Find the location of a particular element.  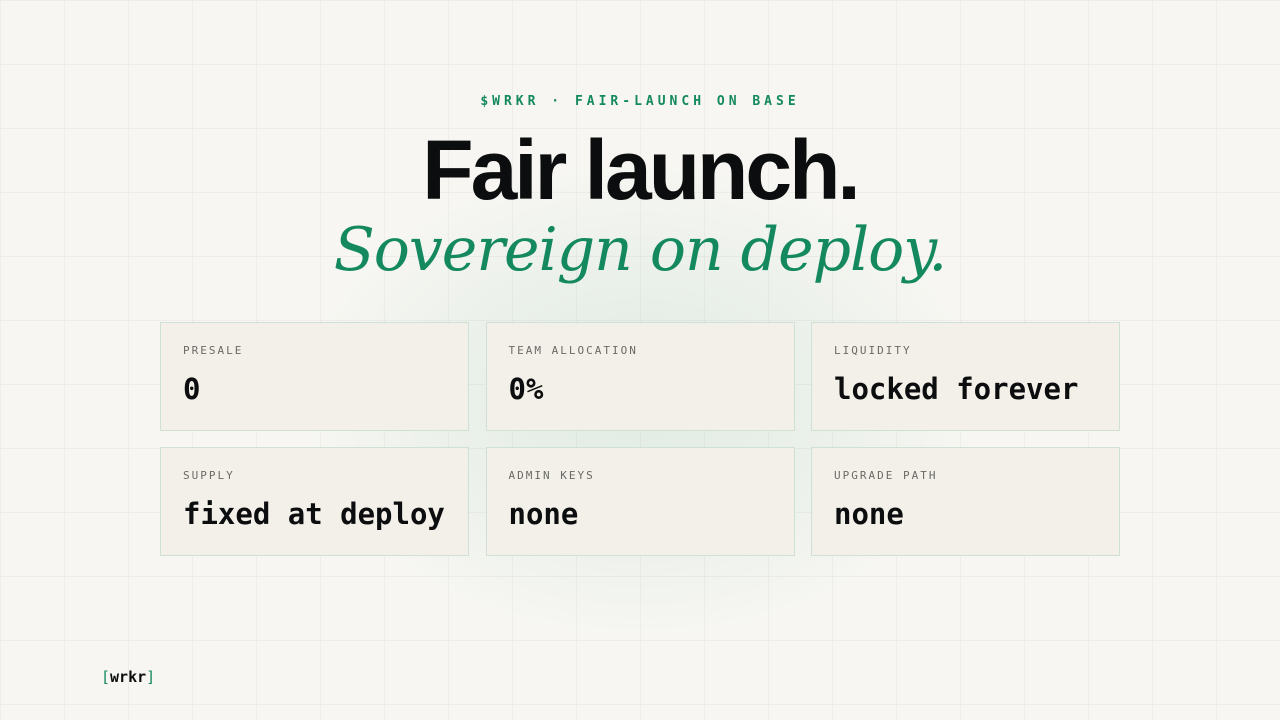

fact-value: fixed at deploy is located at coordinates (314, 514).